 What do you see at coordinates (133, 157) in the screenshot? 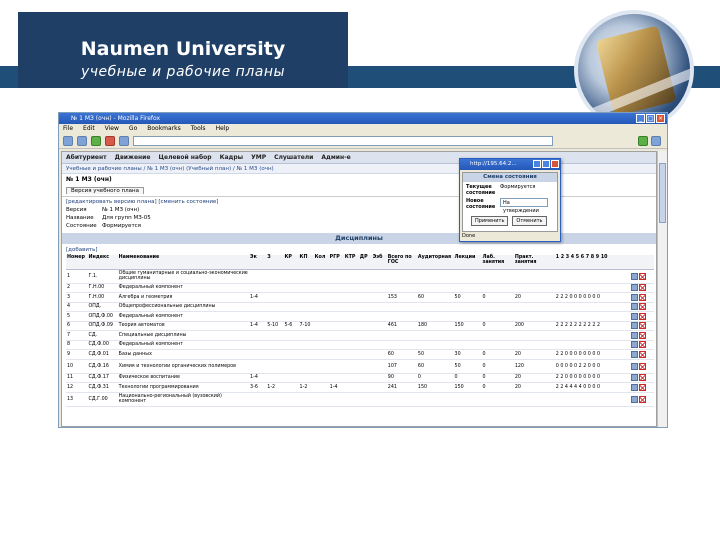
I see `app-menu-item: Движение` at bounding box center [133, 157].